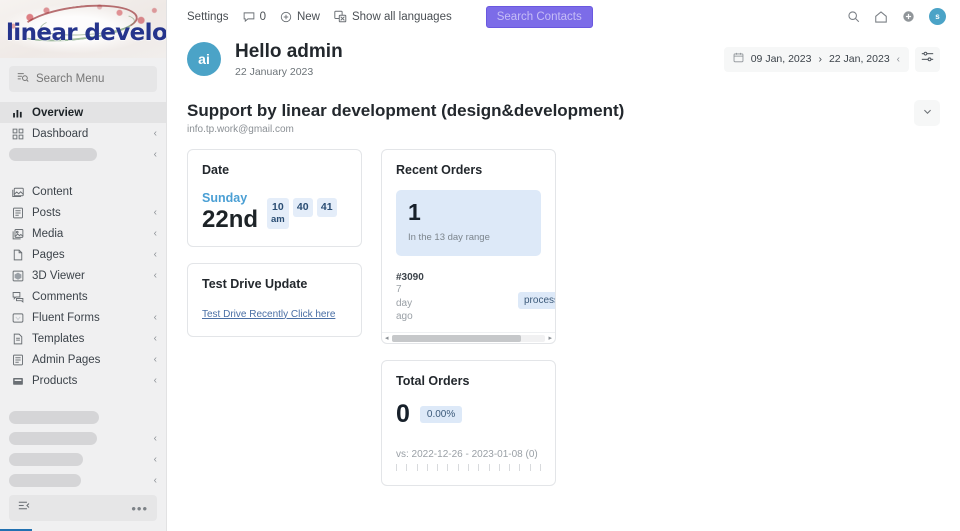 The image size is (960, 531). Describe the element at coordinates (204, 59) in the screenshot. I see `user-avatar: ai` at that location.